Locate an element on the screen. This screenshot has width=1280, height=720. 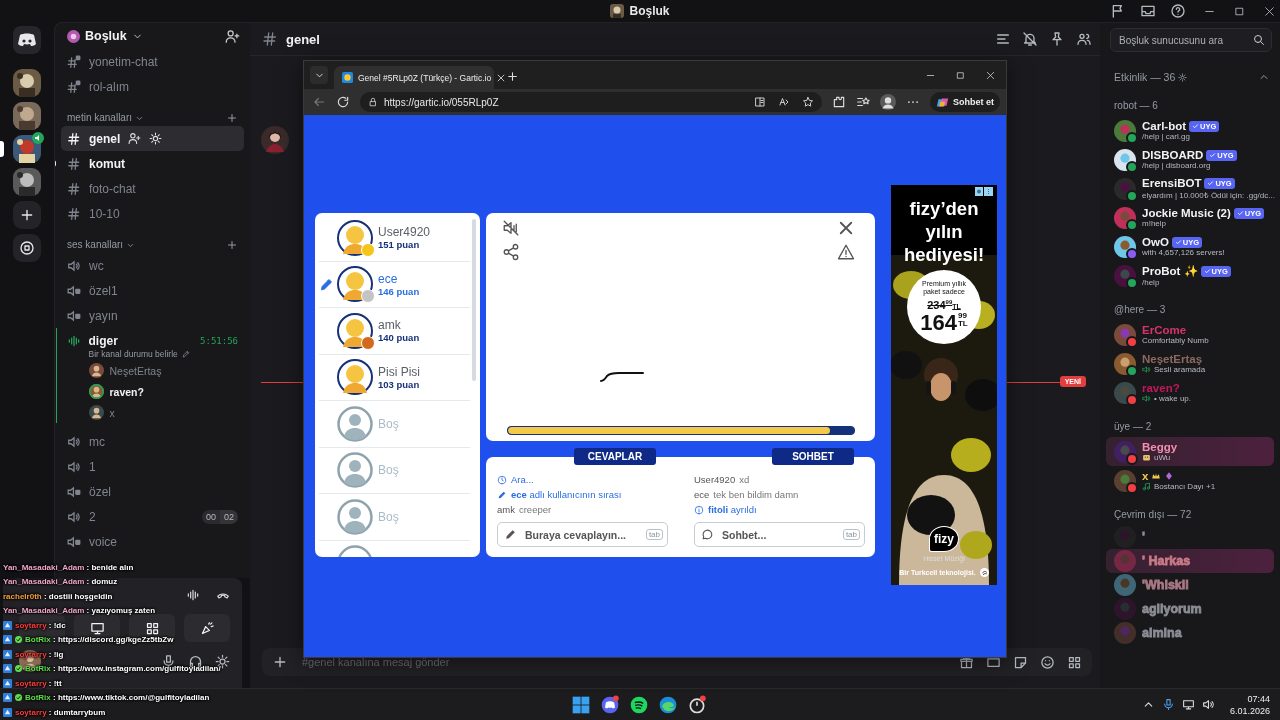
start-icon is located at coordinates (581, 704).